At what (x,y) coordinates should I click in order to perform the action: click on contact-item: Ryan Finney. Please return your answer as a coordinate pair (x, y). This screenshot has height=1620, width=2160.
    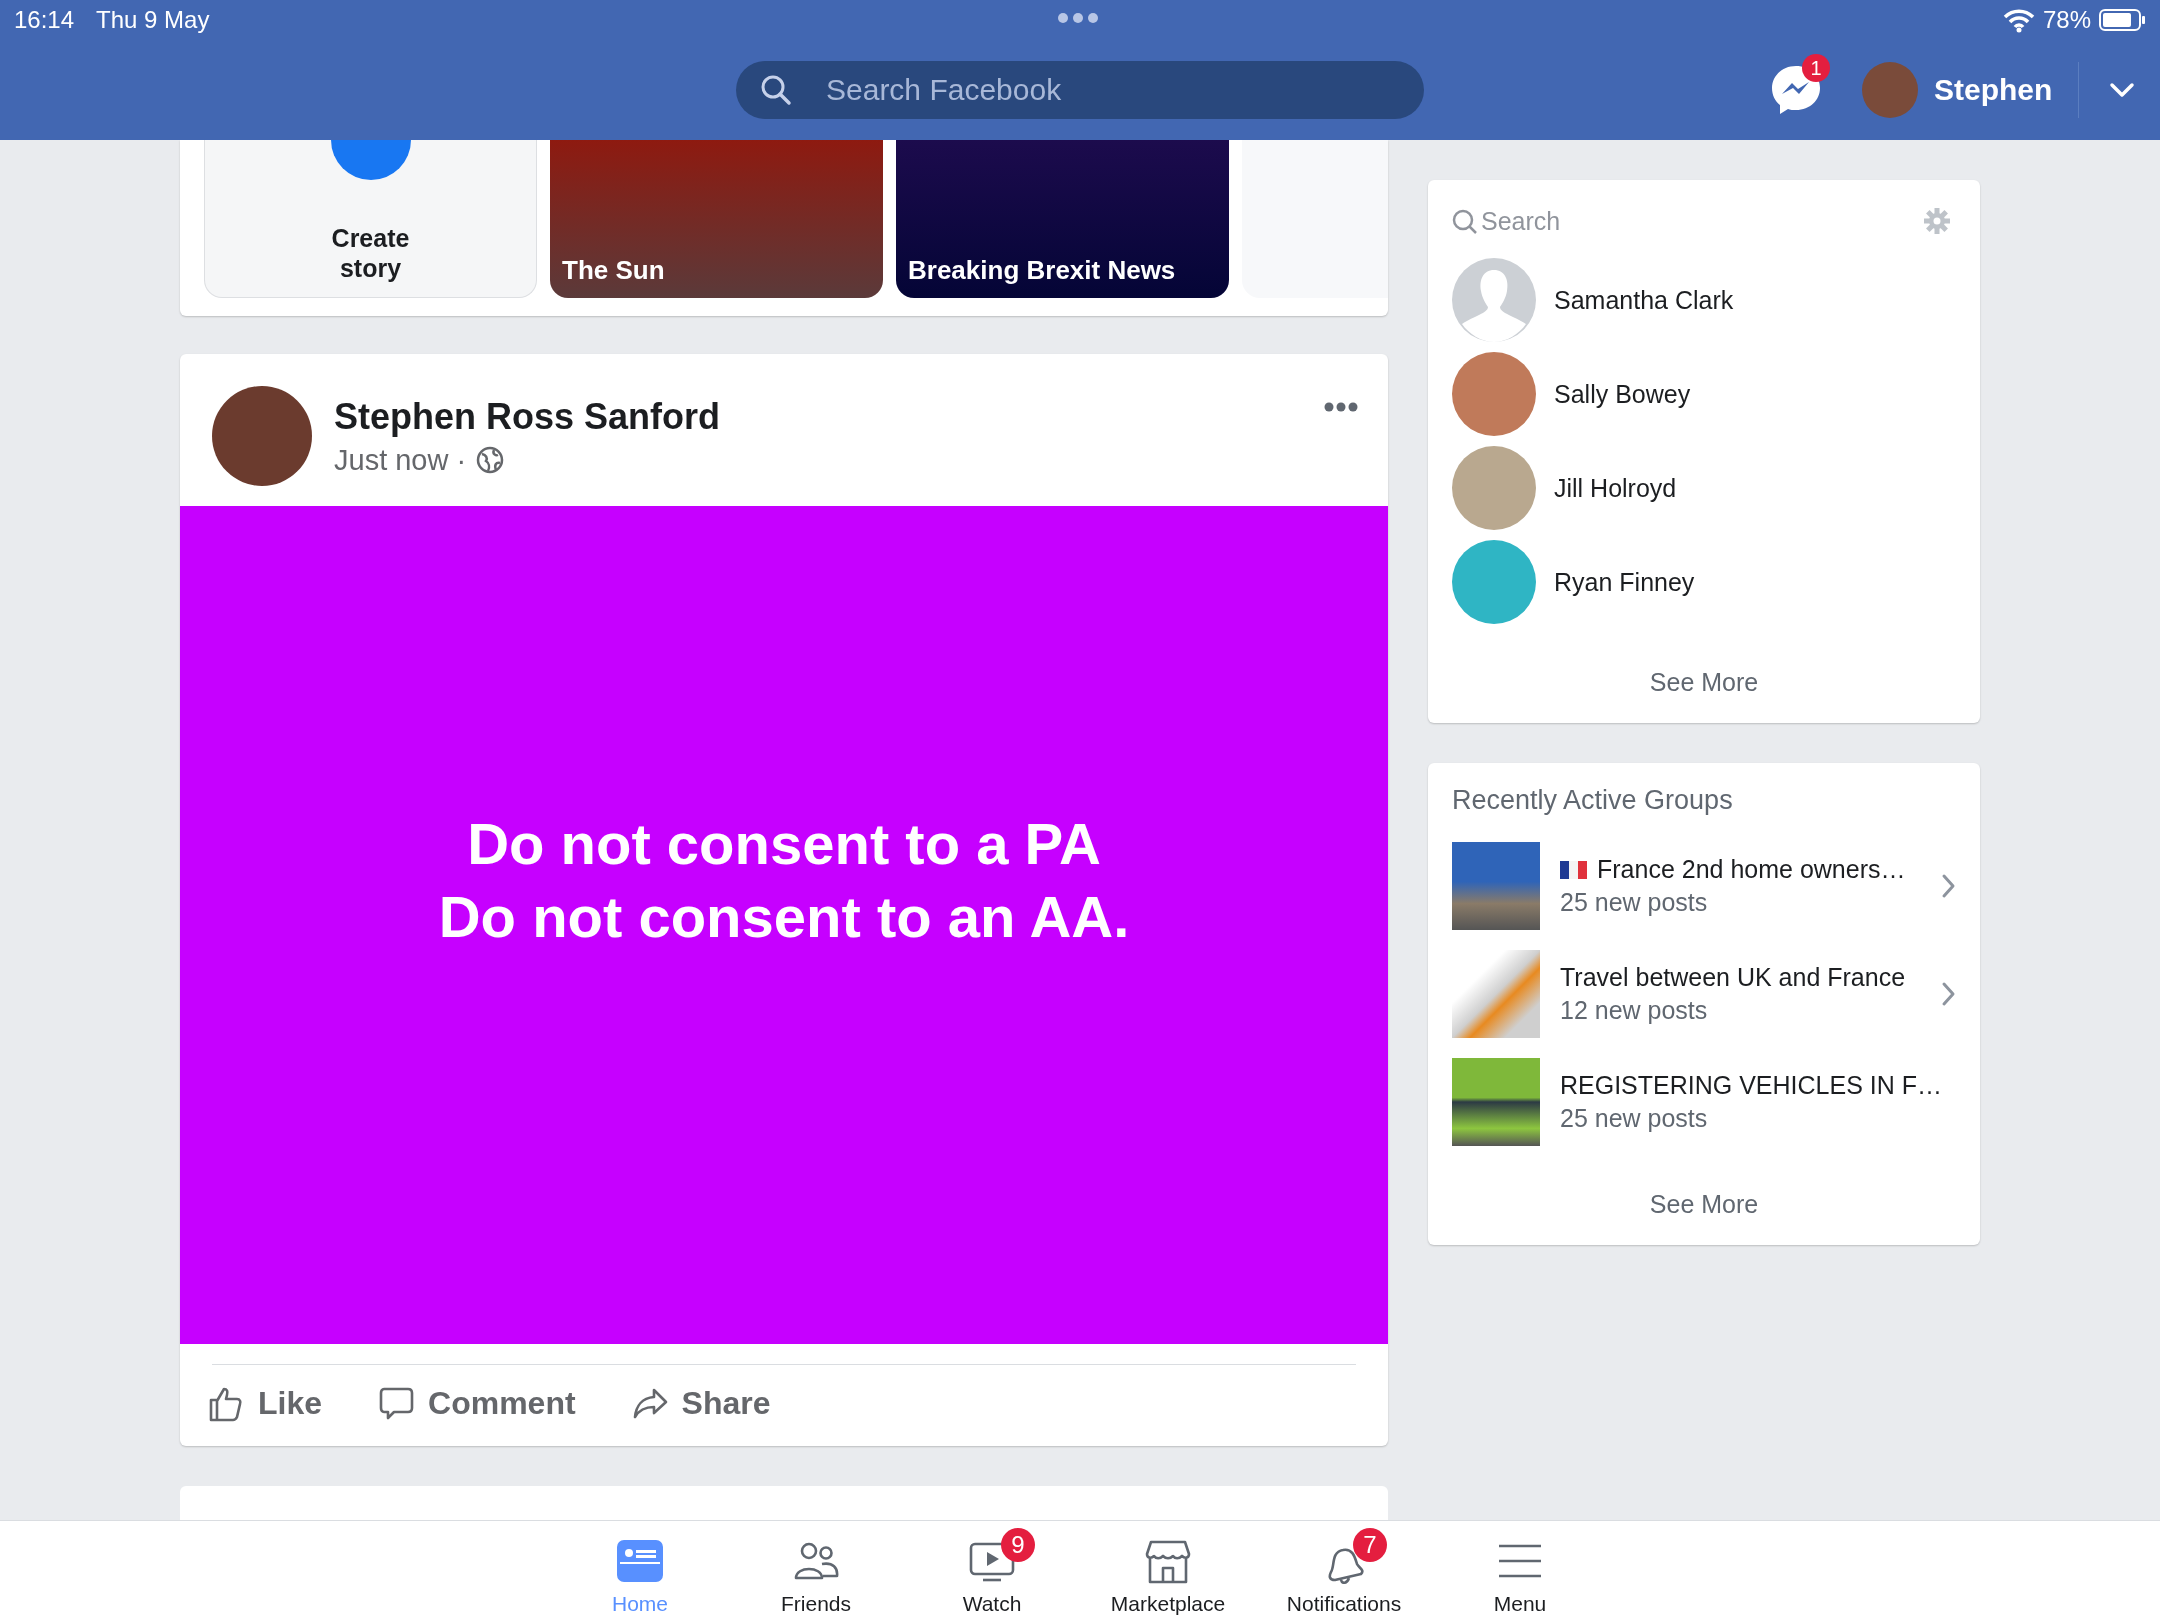
    Looking at the image, I should click on (1704, 582).